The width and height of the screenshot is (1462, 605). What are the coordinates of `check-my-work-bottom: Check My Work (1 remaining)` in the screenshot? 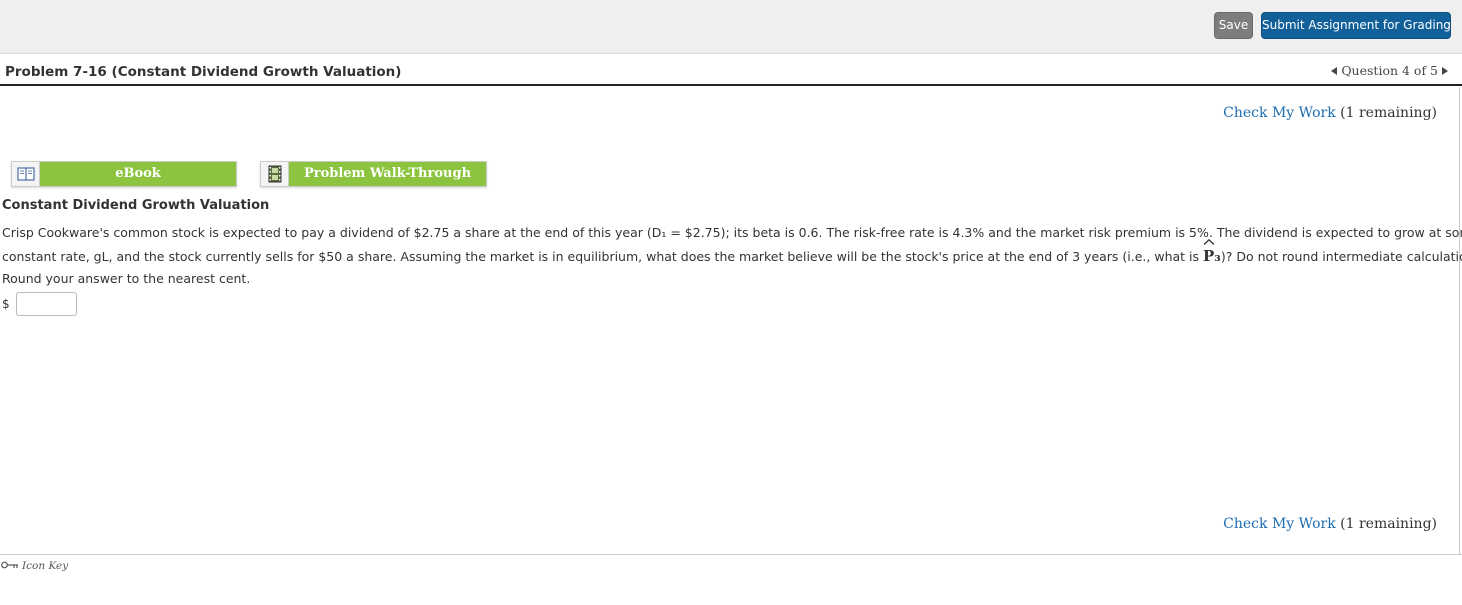 It's located at (1330, 524).